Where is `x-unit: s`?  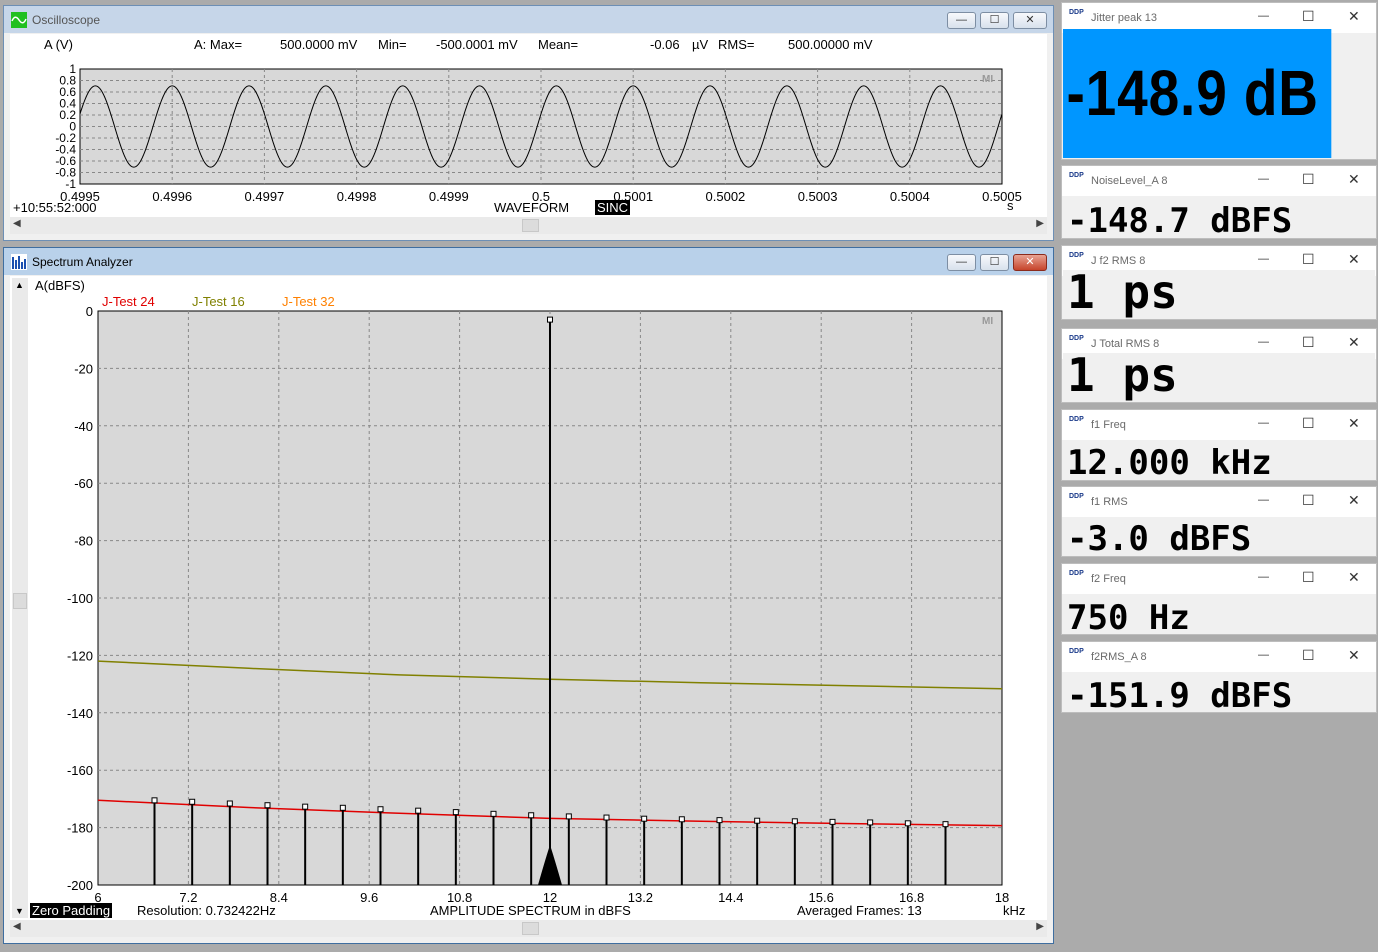
x-unit: s is located at coordinates (1010, 205).